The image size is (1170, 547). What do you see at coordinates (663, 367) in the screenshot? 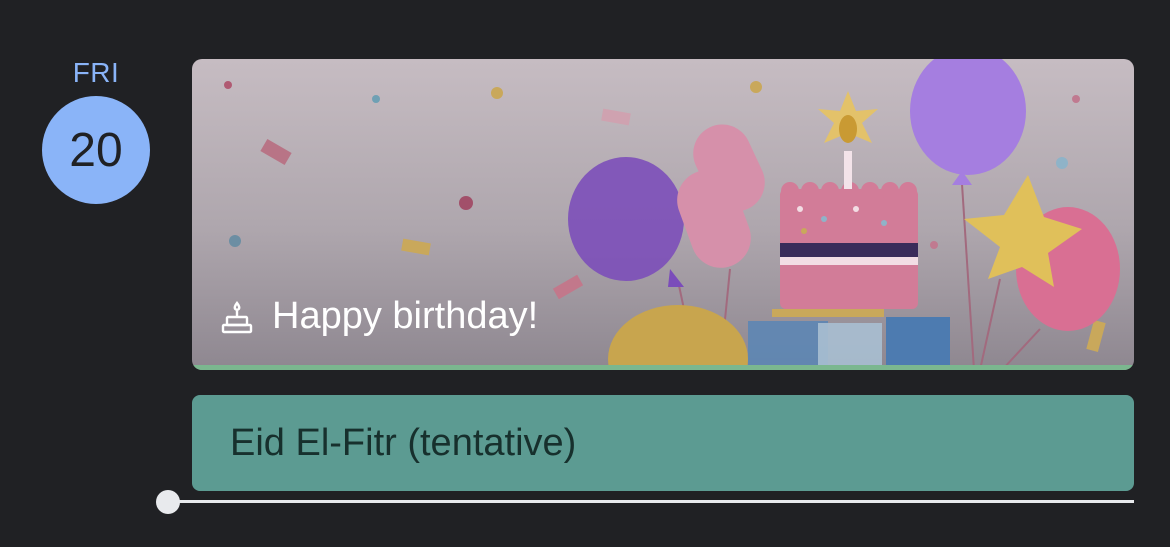
I see `event-color-bar` at bounding box center [663, 367].